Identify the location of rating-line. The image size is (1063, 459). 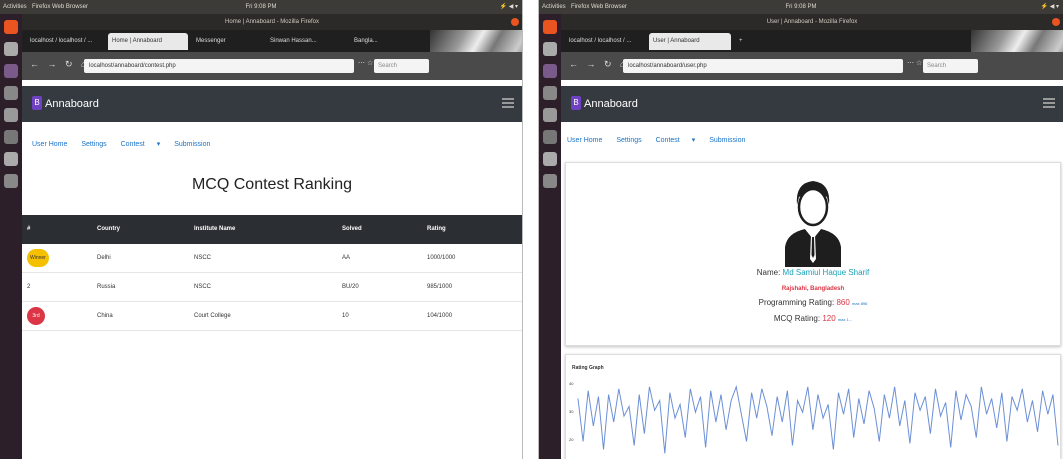
(818, 419).